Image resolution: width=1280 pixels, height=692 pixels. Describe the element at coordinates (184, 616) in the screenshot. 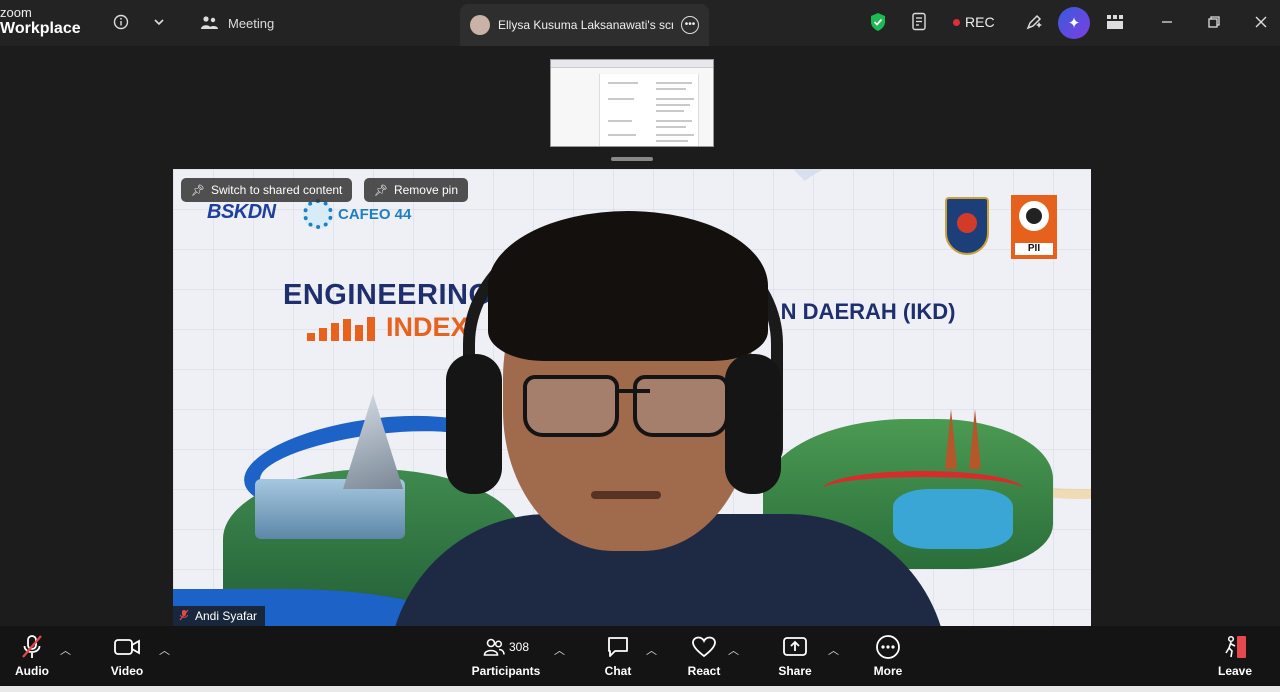

I see `muted-mic-icon` at that location.